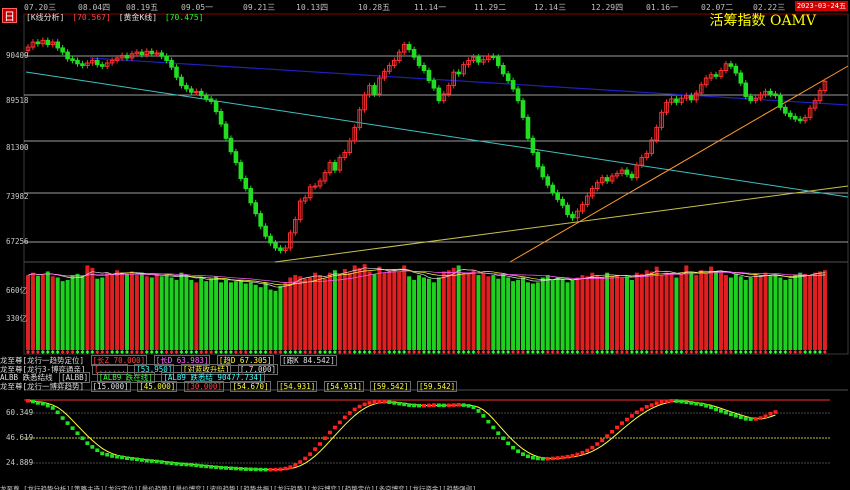  I want to click on price-axis-tick: 90409, so click(17, 55).